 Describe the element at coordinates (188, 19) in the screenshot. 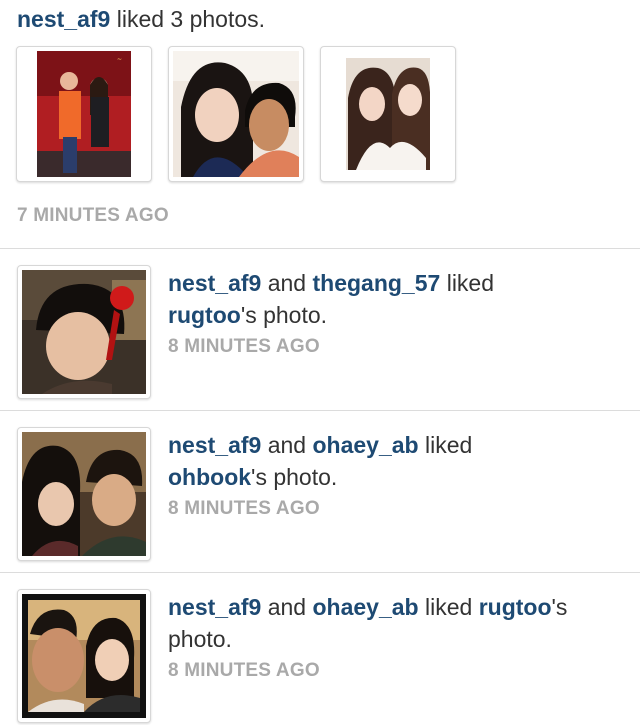

I see `activity-action: liked 3 photos.` at that location.